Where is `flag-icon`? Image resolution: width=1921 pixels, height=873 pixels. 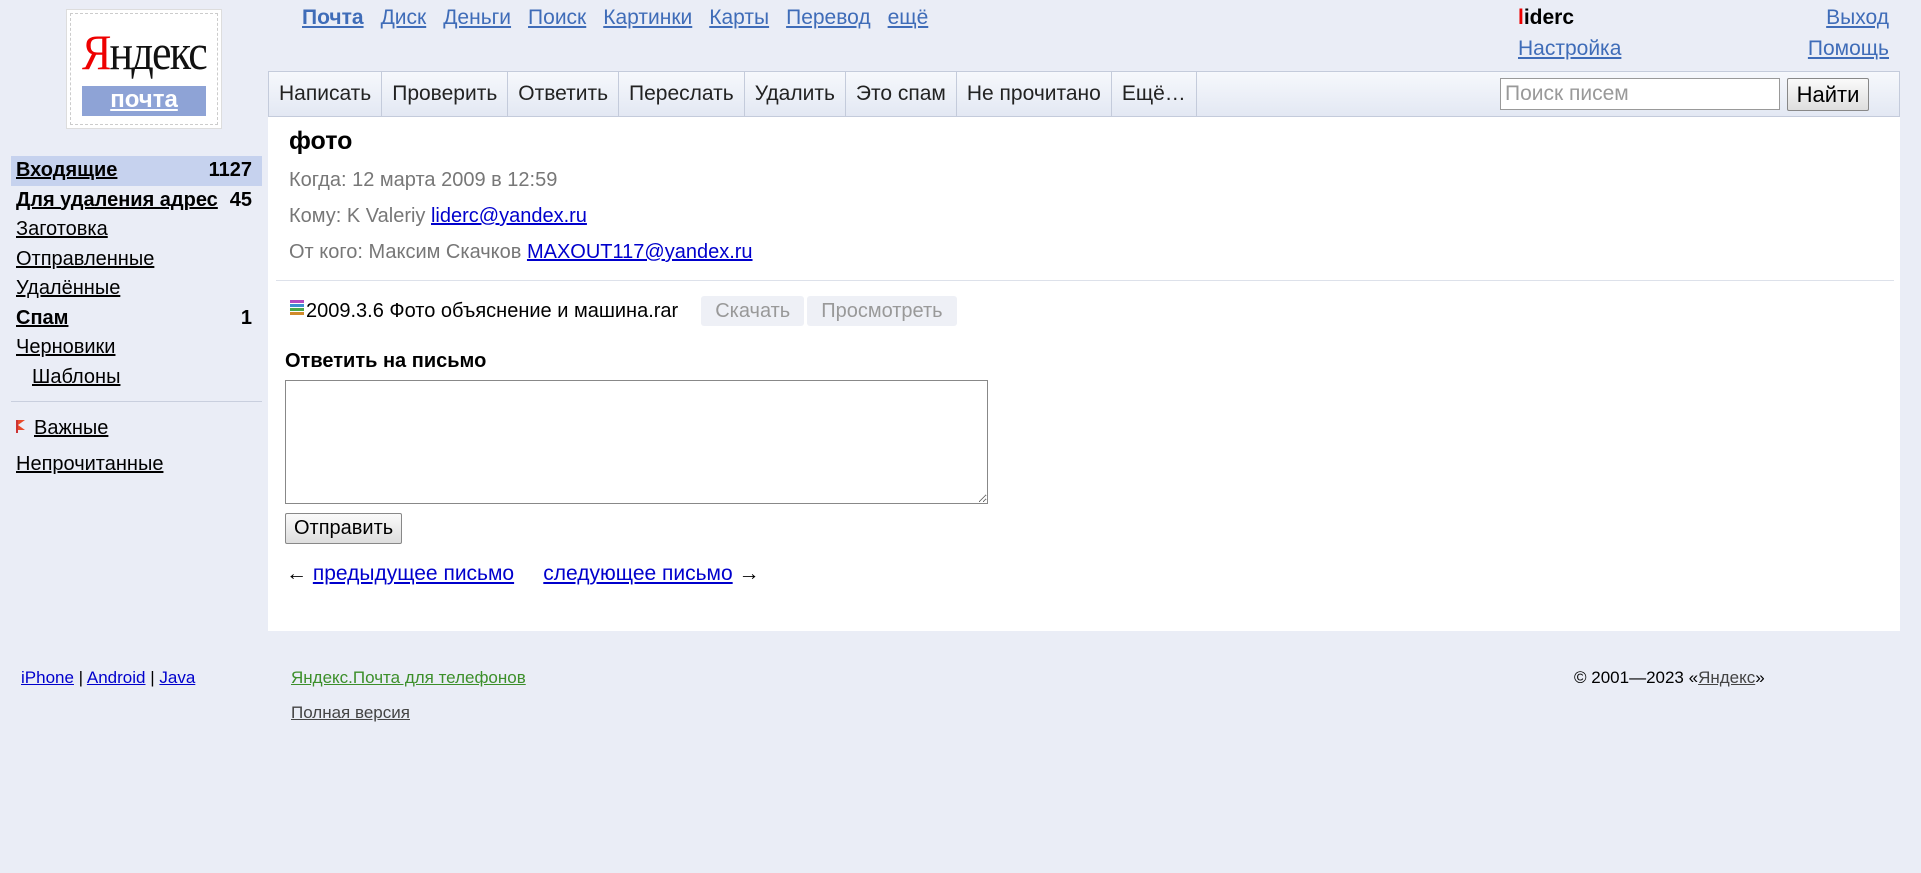 flag-icon is located at coordinates (22, 426).